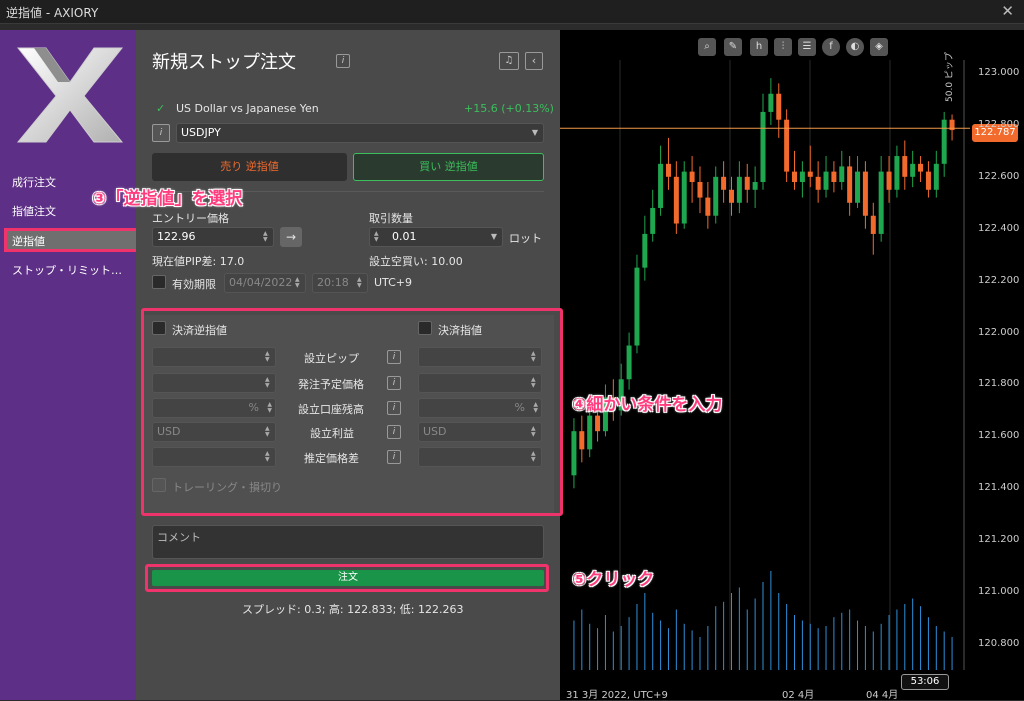  Describe the element at coordinates (925, 681) in the screenshot. I see `candle-timer-value: 53:06` at that location.